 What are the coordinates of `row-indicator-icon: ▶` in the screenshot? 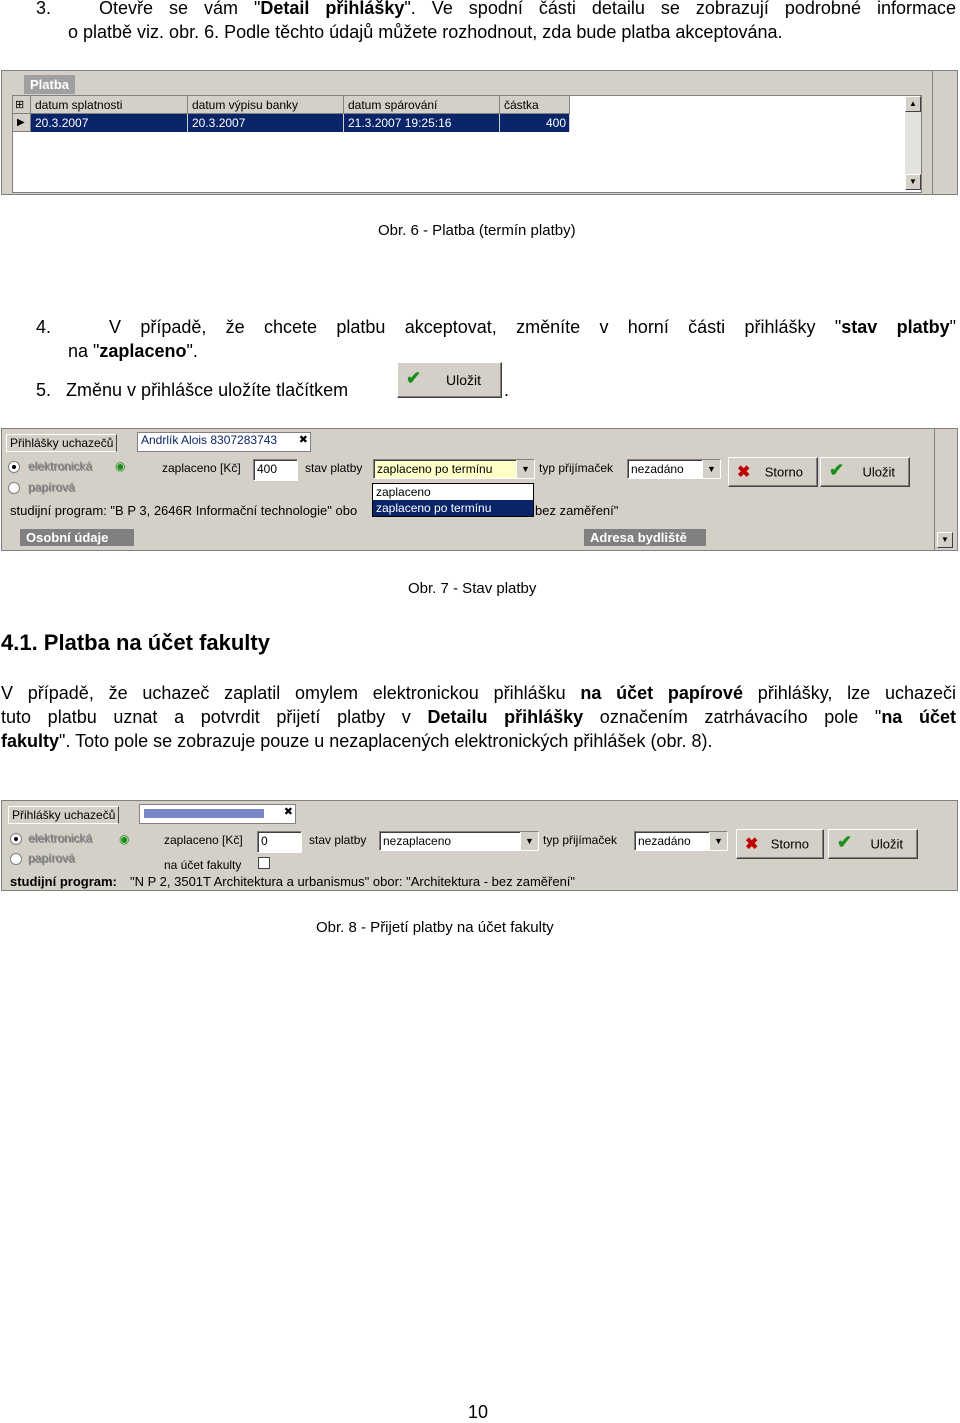 It's located at (22, 123).